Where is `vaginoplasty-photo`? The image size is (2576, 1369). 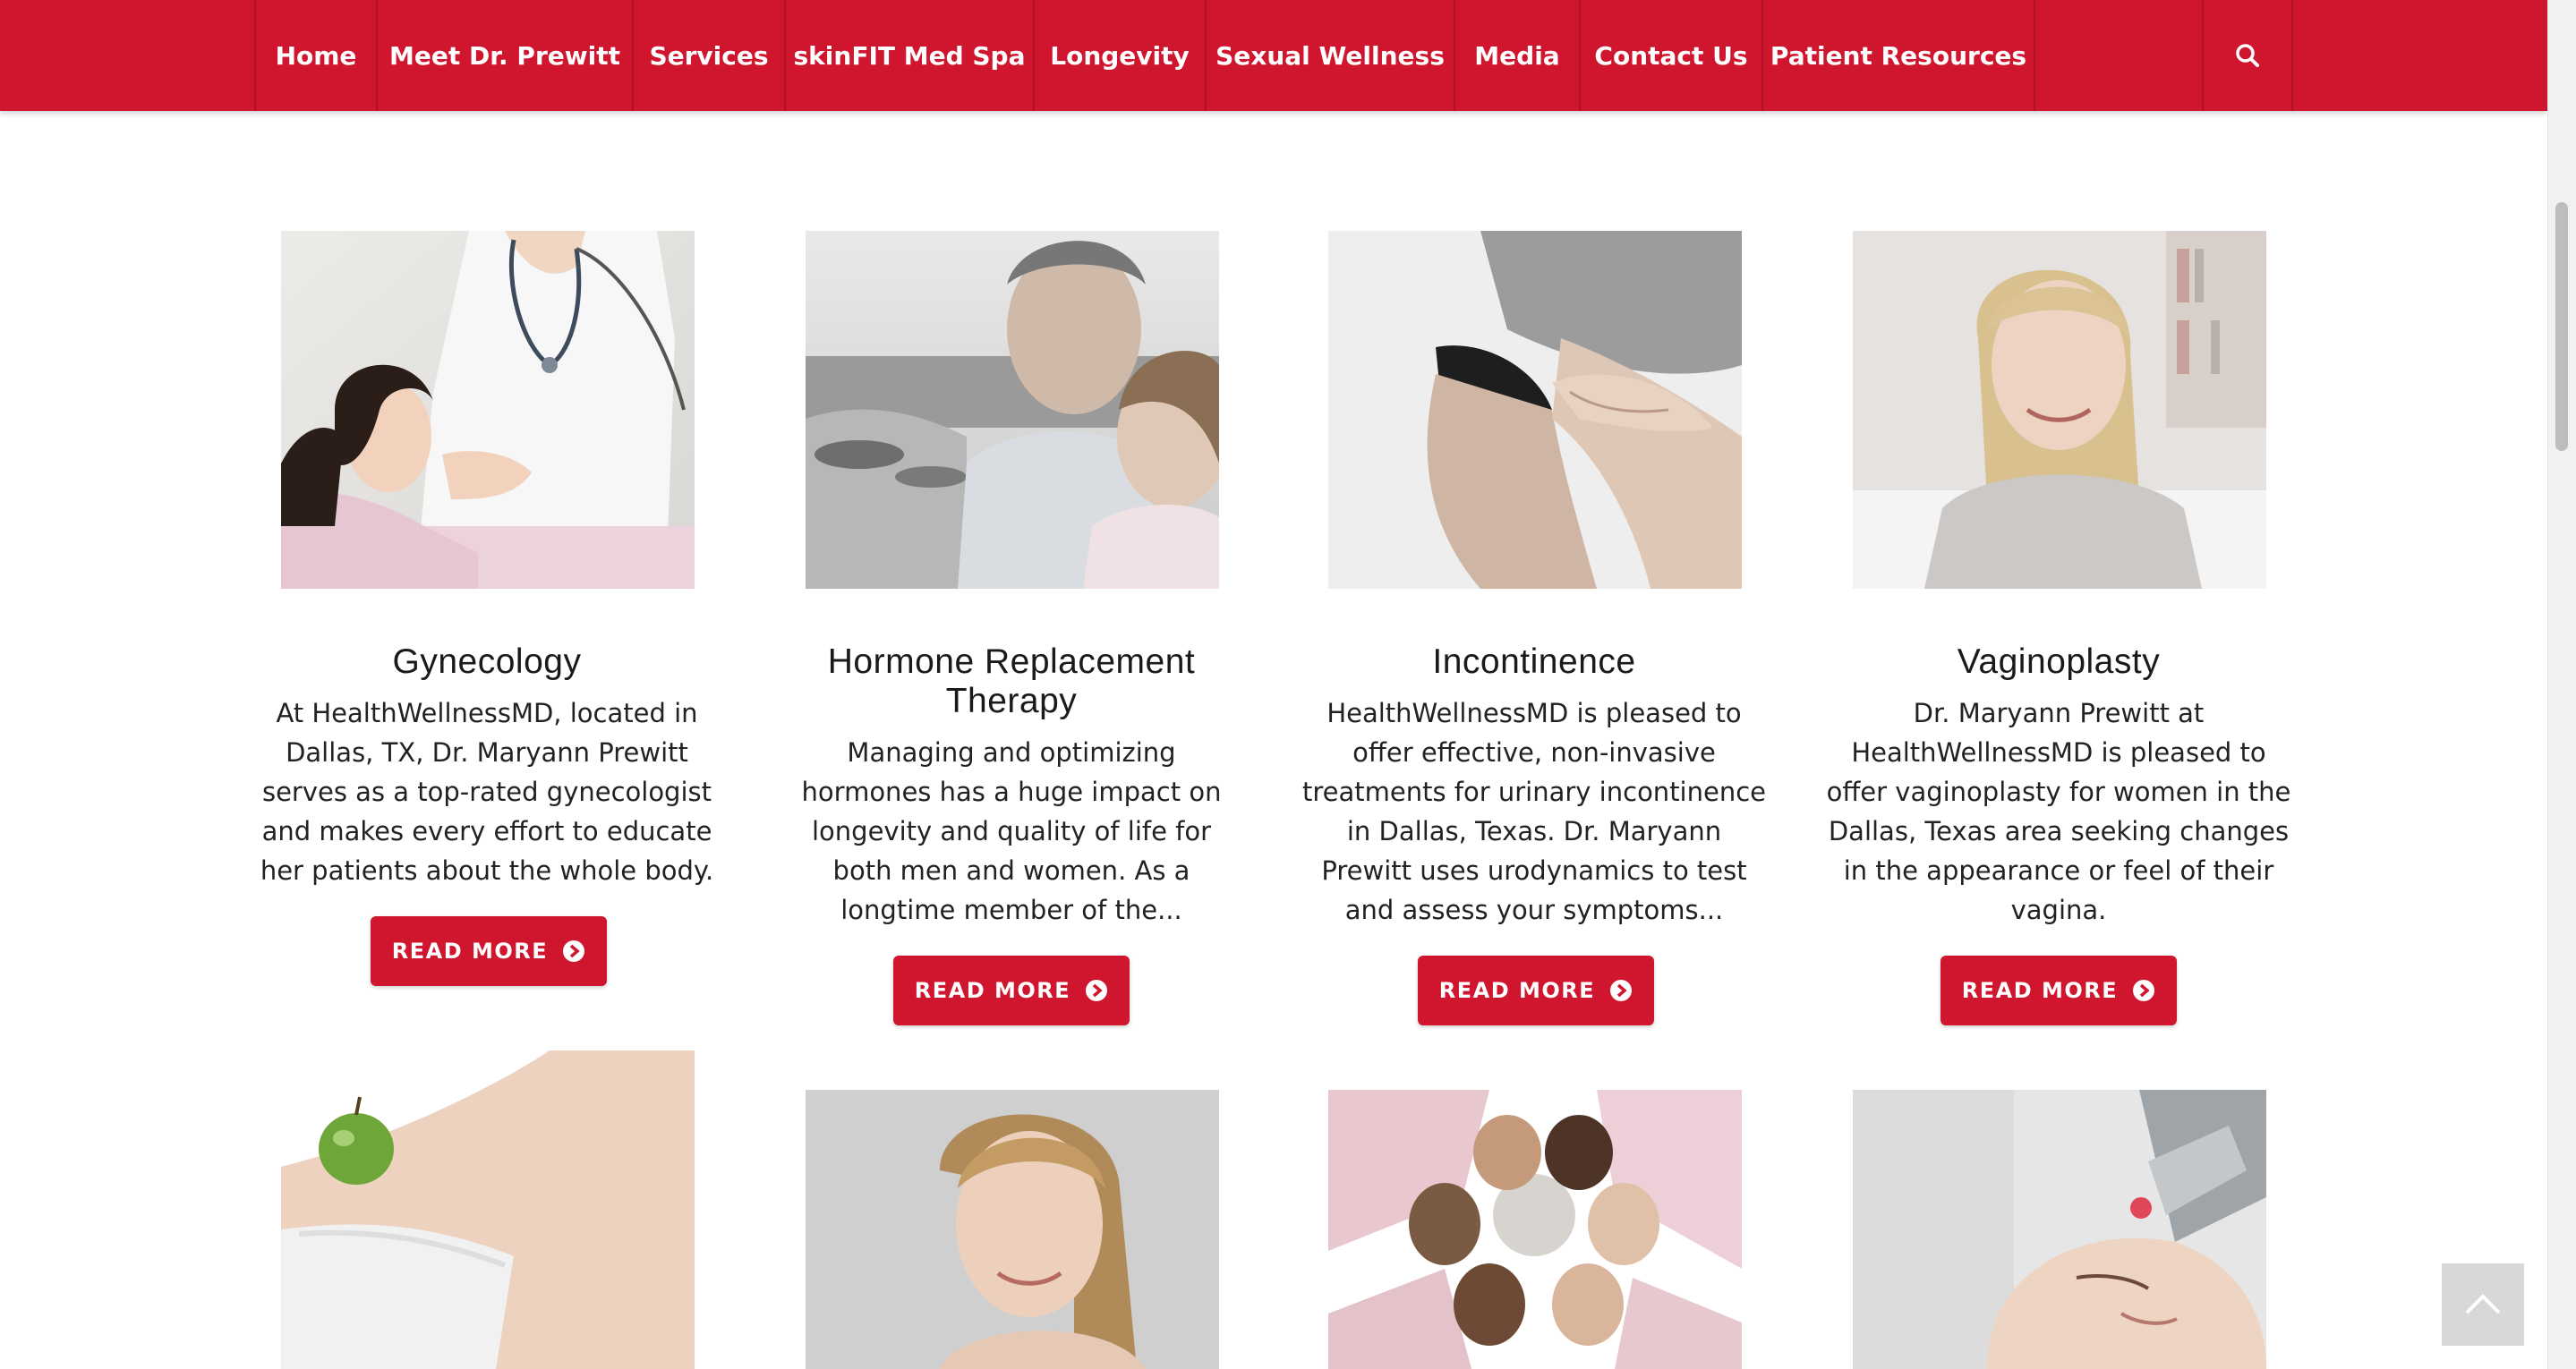
vaginoplasty-photo is located at coordinates (2059, 410).